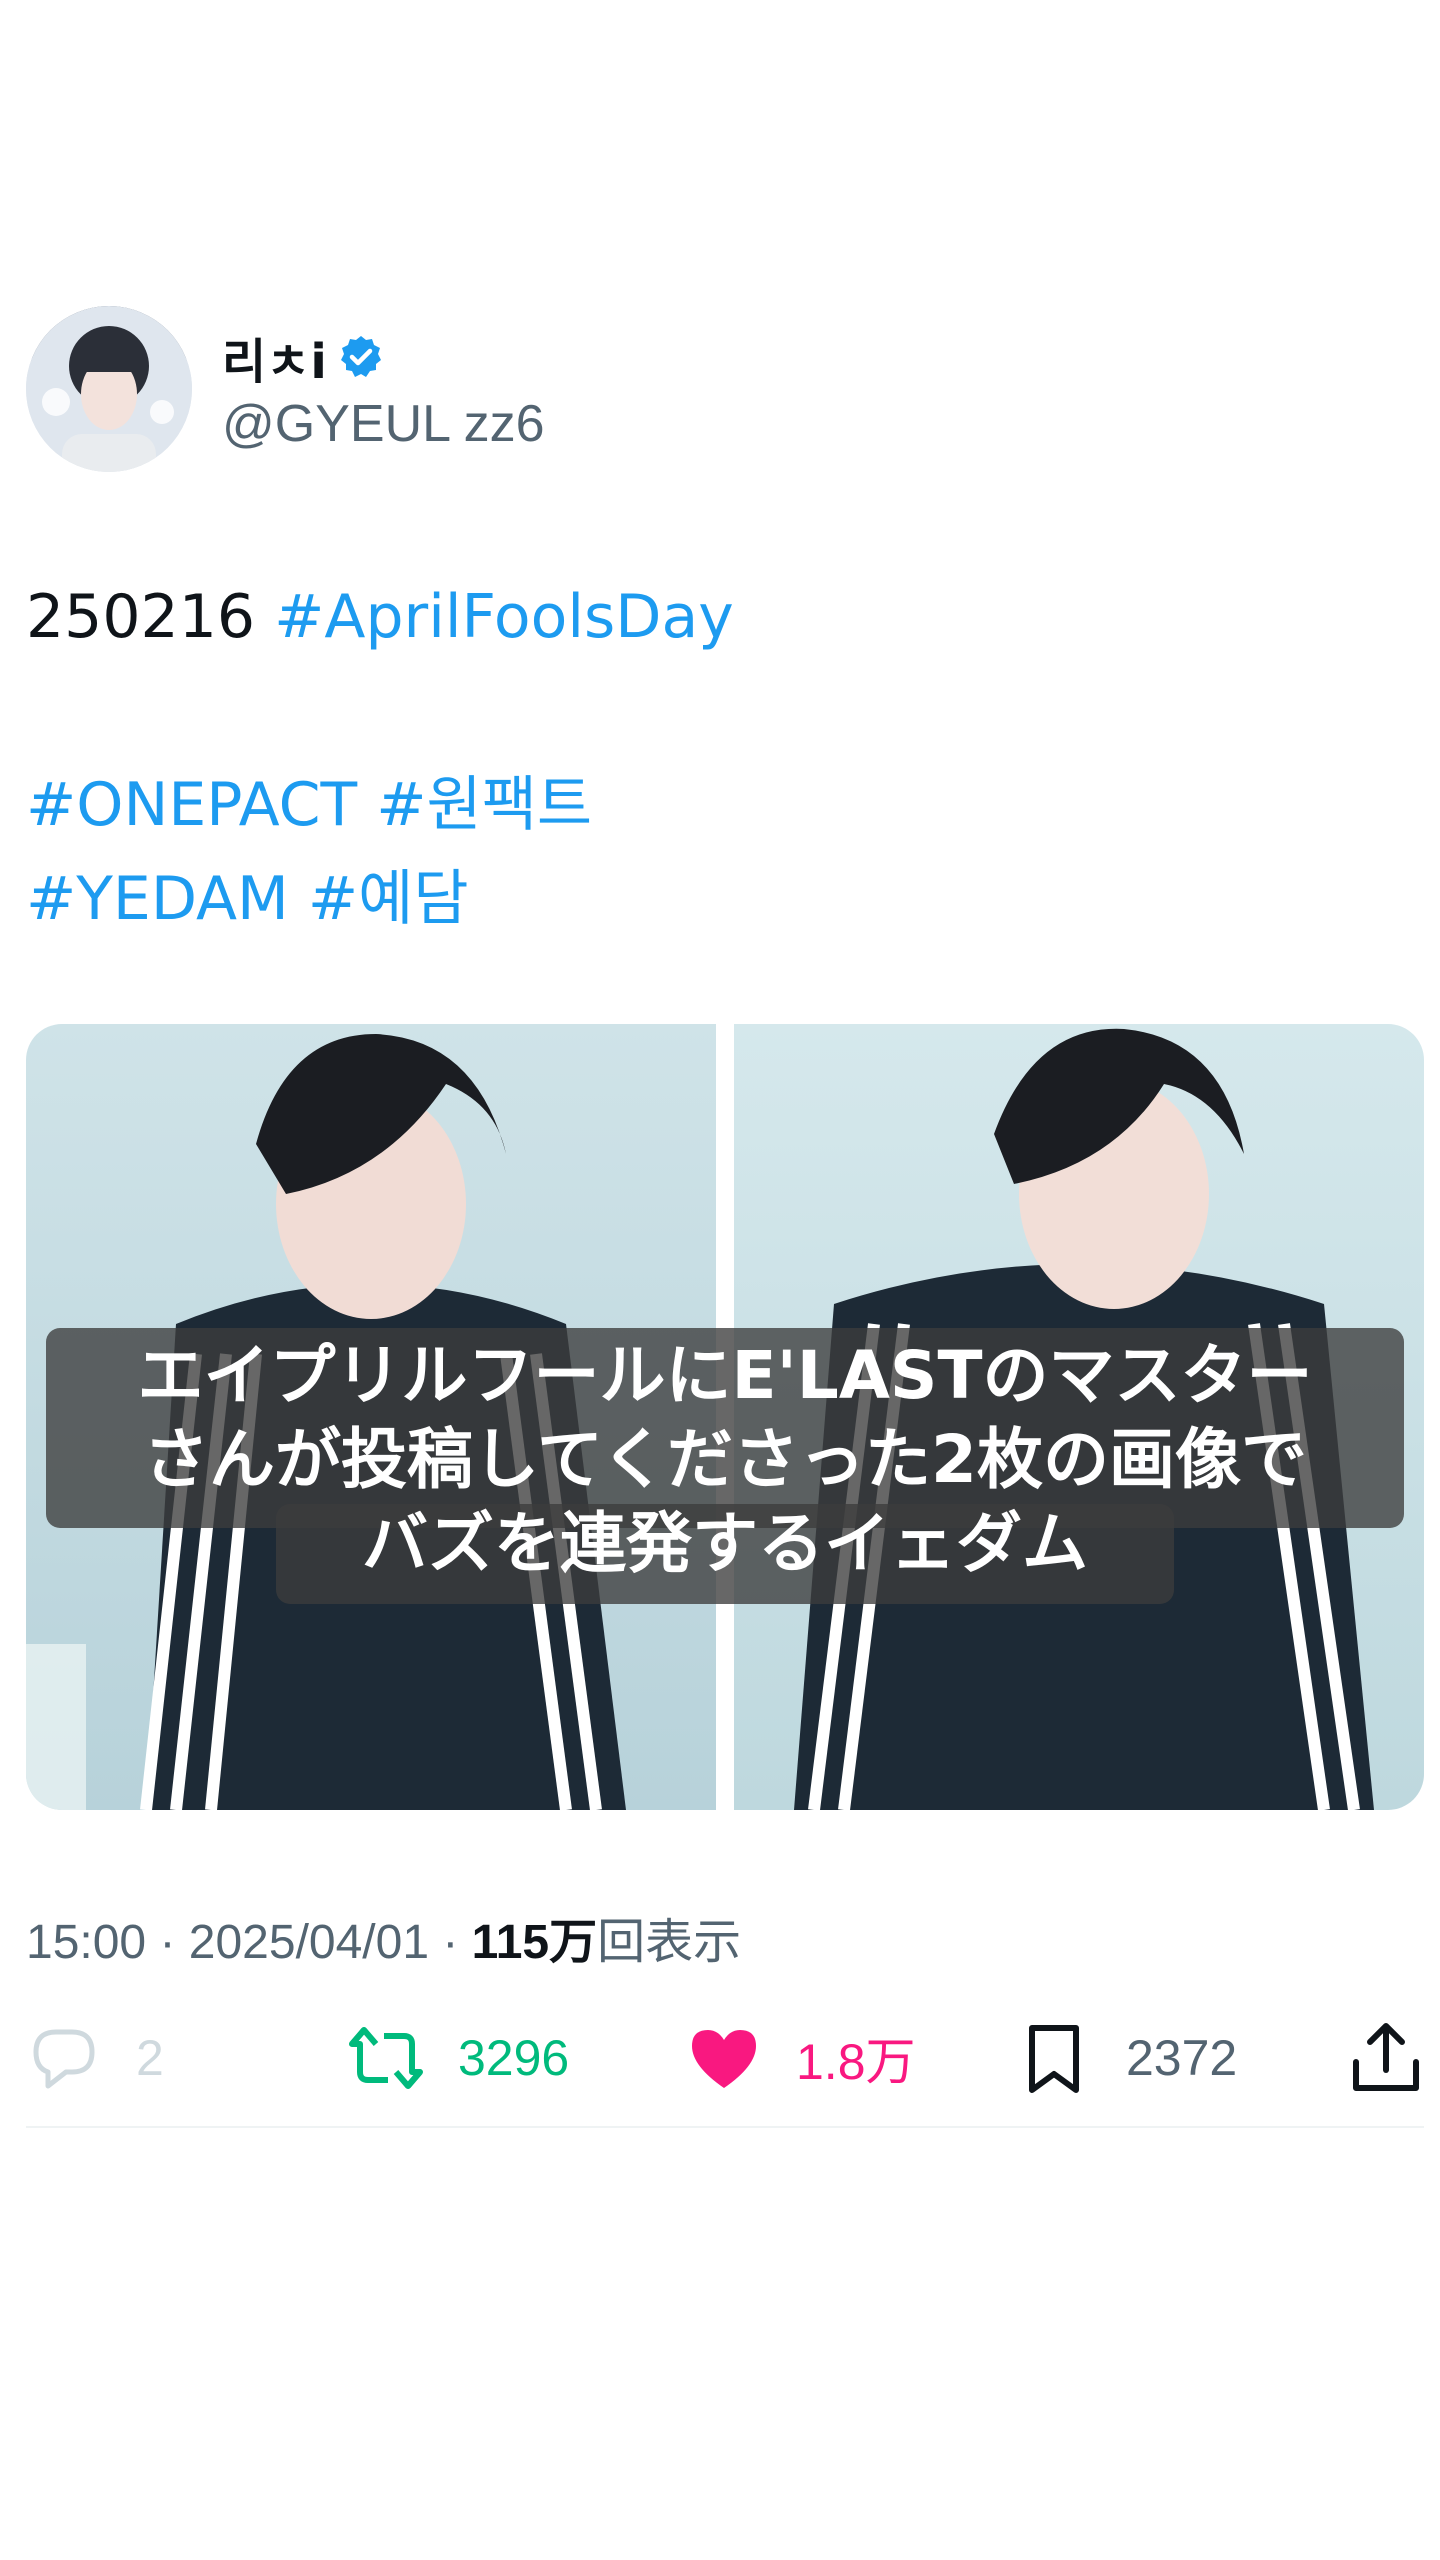 The width and height of the screenshot is (1440, 2560). I want to click on bookmark-button: 2372, so click(1126, 2058).